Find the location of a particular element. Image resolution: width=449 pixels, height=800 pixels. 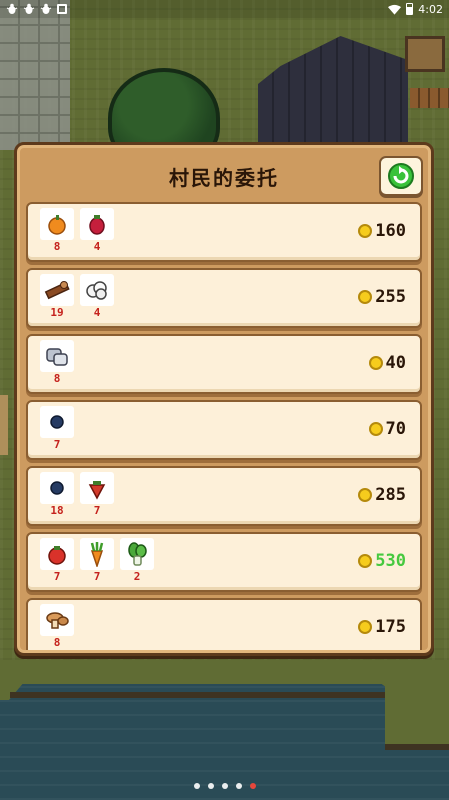

fence is located at coordinates (429, 98).